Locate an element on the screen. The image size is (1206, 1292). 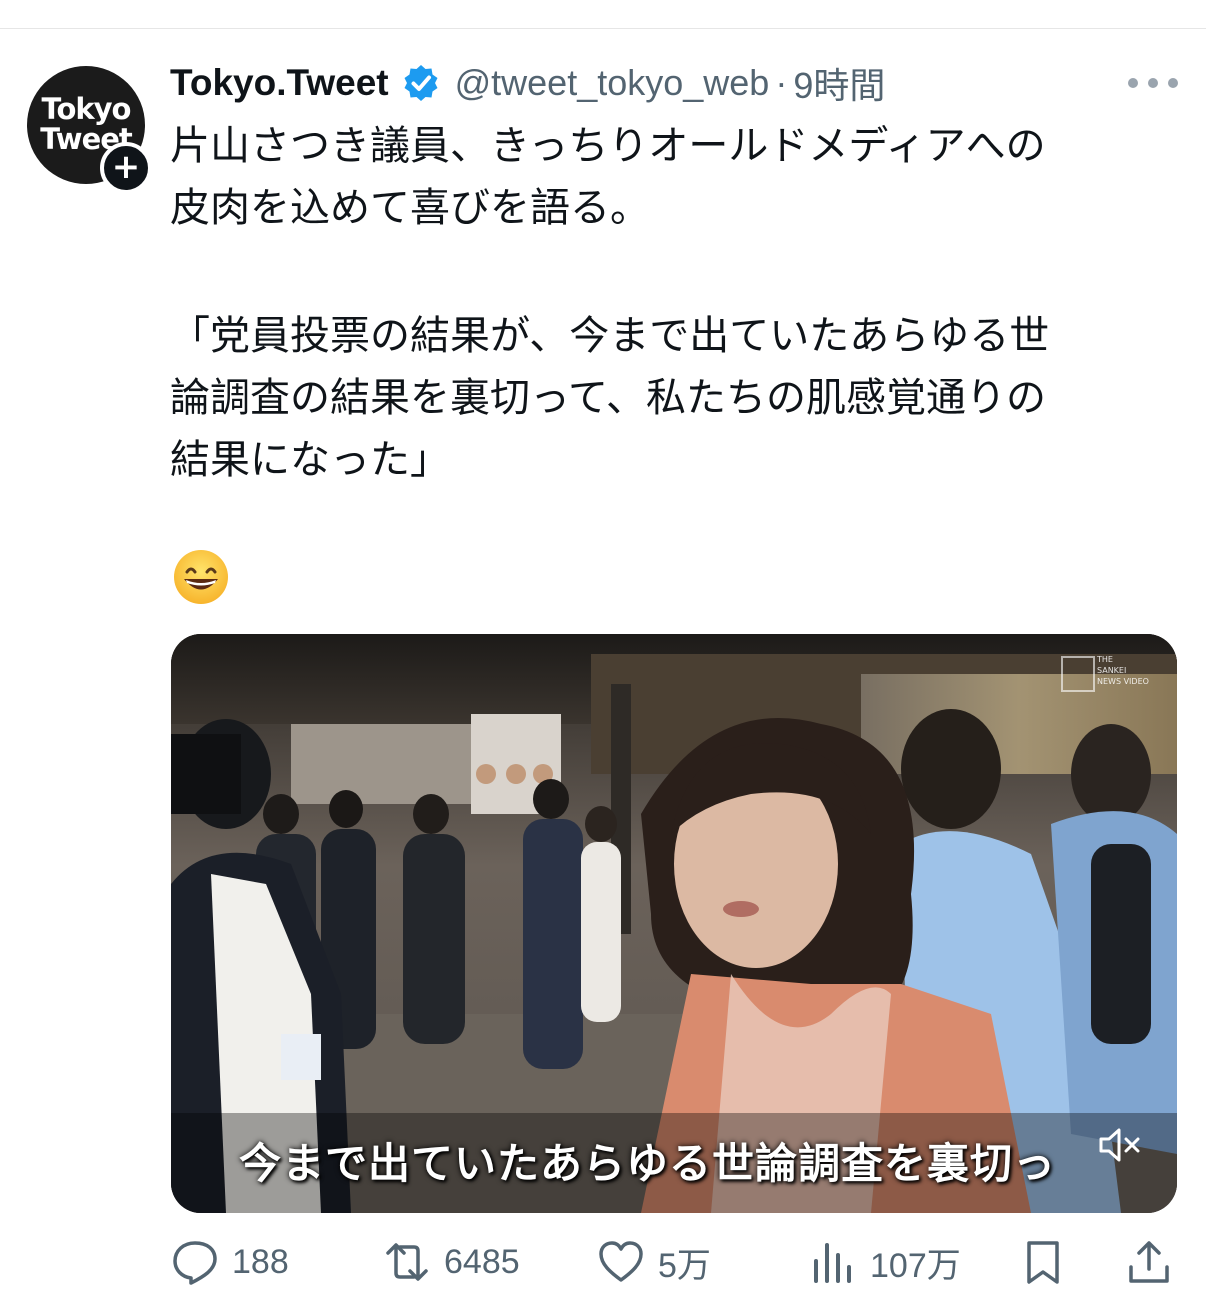
bookmark-button is located at coordinates (1043, 1262).